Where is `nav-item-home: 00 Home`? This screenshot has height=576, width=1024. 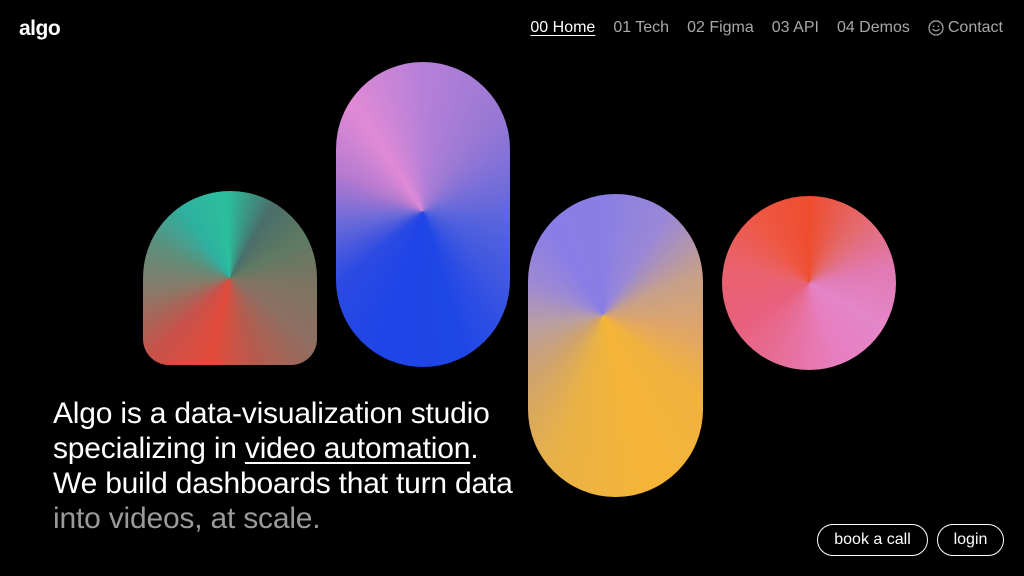 nav-item-home: 00 Home is located at coordinates (562, 28).